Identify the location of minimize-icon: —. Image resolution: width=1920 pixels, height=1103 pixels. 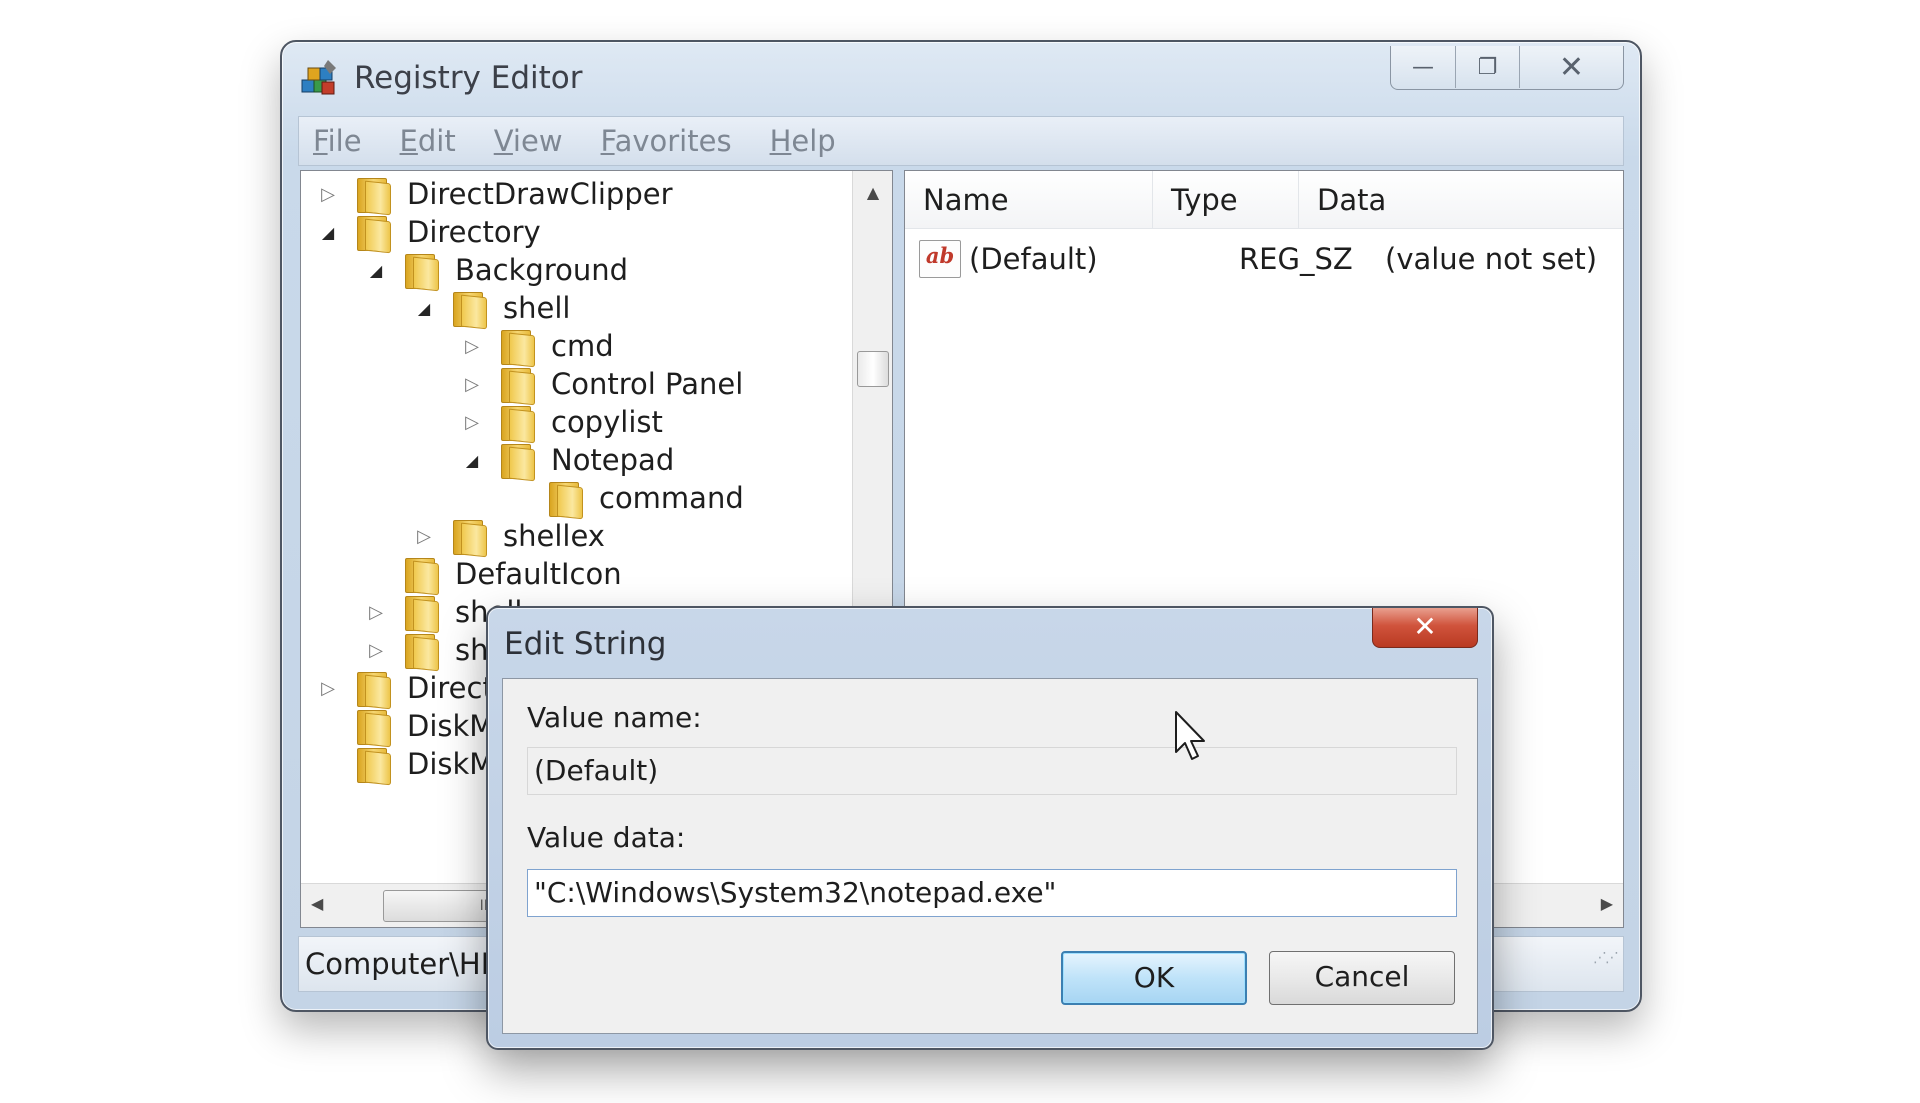
(1423, 67).